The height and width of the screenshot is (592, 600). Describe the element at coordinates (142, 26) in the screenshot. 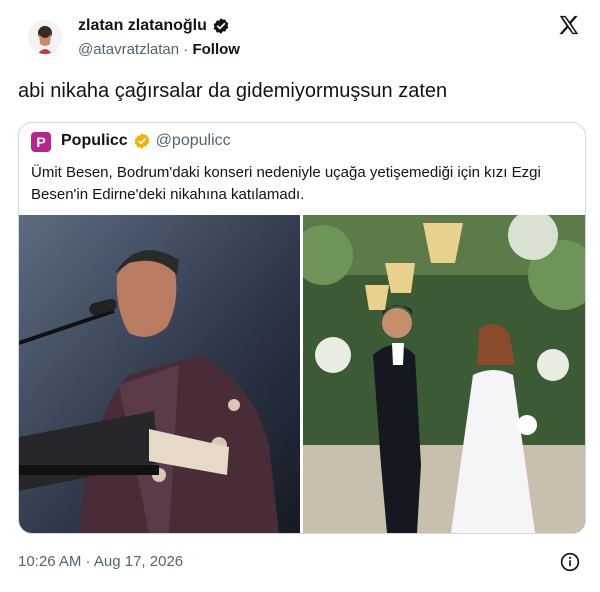

I see `author-name: zlatan zlatanoğlu` at that location.